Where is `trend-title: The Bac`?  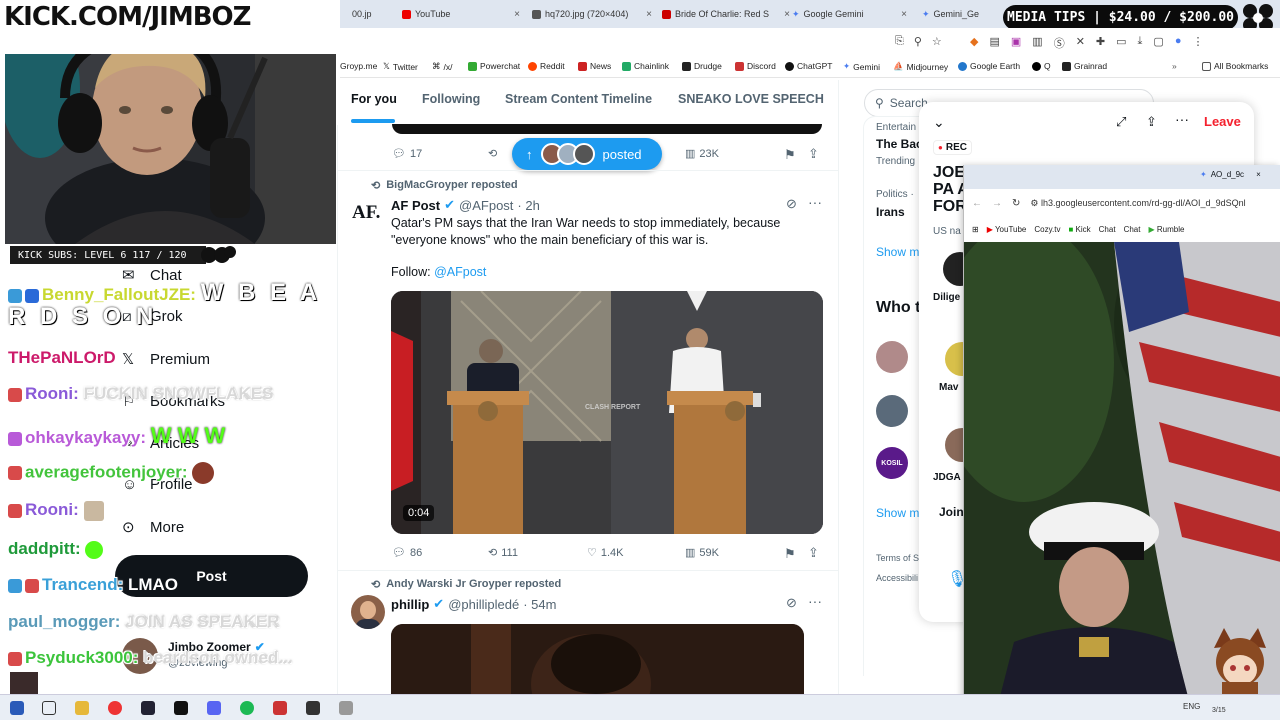 trend-title: The Bac is located at coordinates (899, 144).